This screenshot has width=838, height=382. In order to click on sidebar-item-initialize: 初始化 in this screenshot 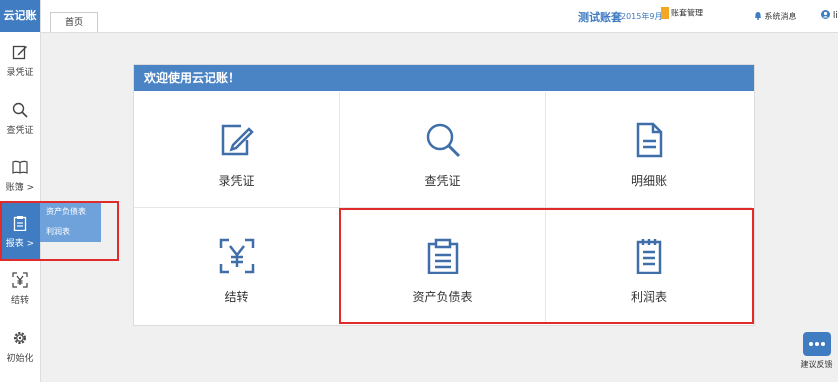, I will do `click(20, 347)`.